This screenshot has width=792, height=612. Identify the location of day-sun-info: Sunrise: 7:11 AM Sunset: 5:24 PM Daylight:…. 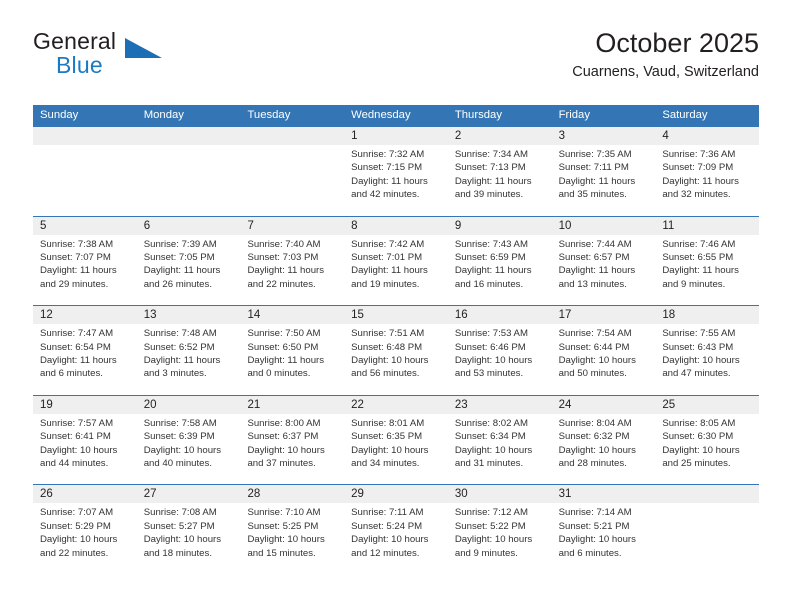
(396, 531).